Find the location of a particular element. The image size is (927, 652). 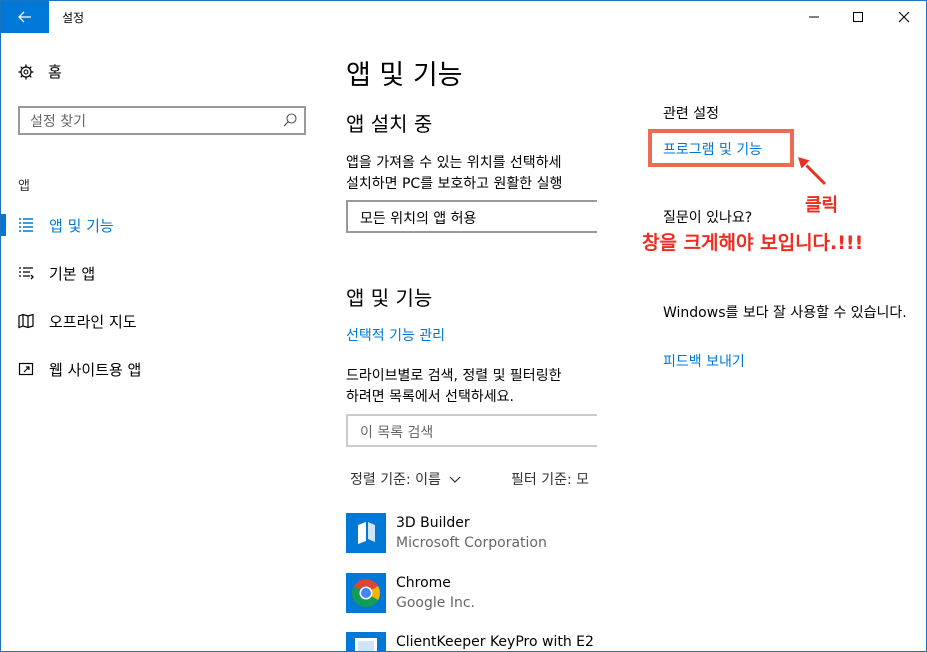

install-source-dropdown: 모든 위치의 앱 허용 is located at coordinates (471, 216).